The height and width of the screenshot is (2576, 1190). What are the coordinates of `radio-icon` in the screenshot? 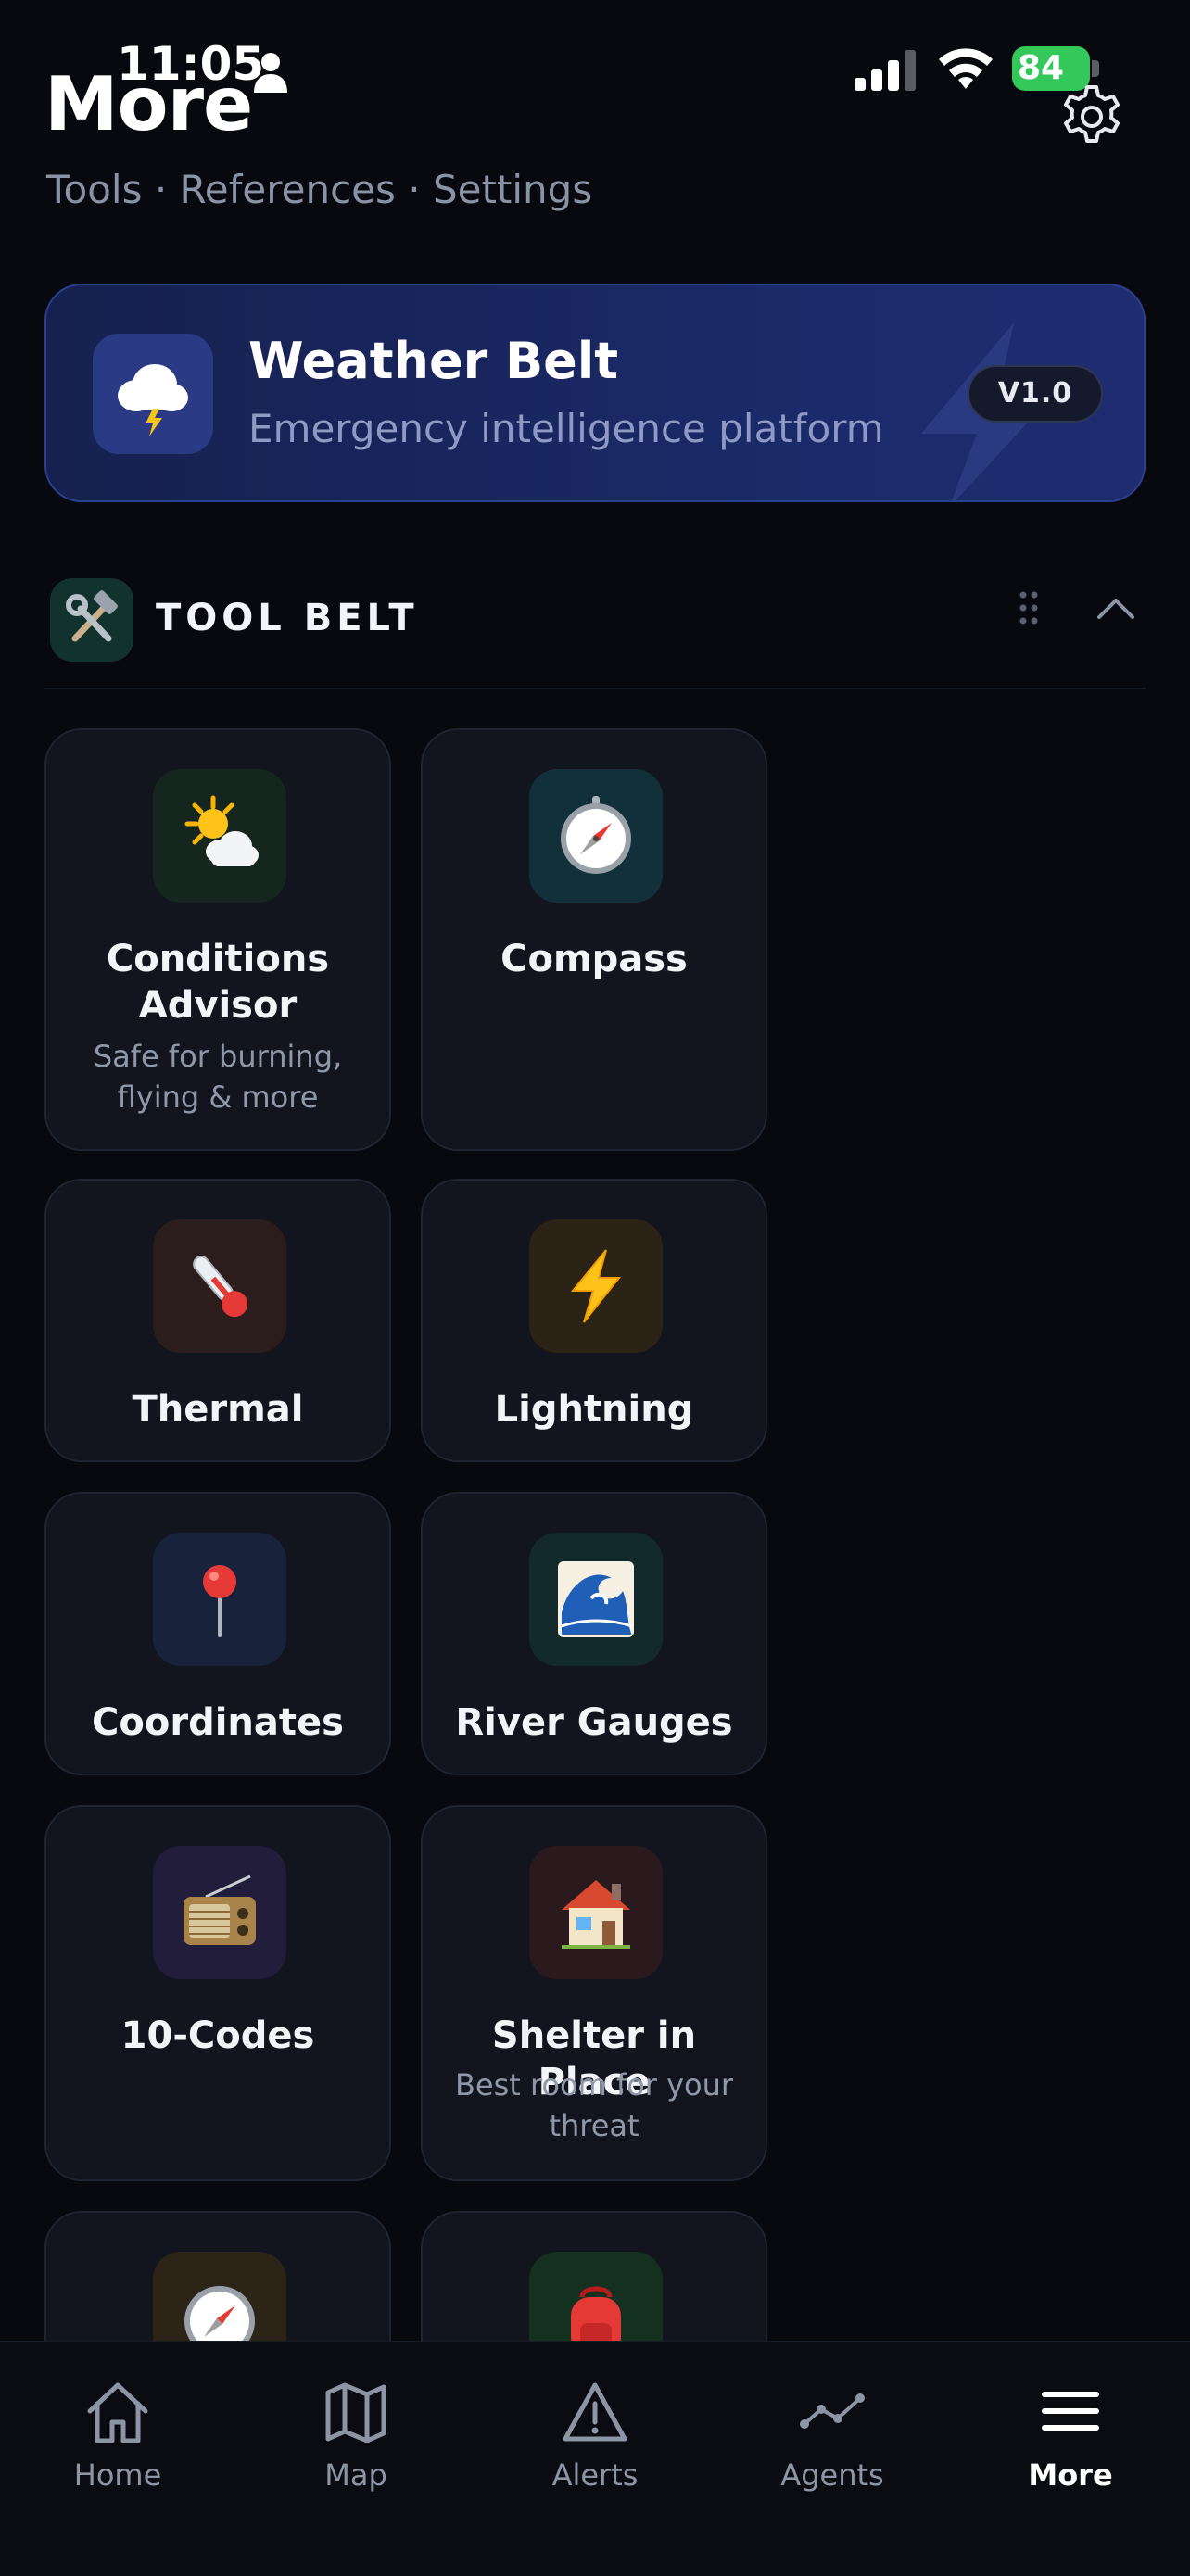 It's located at (219, 1913).